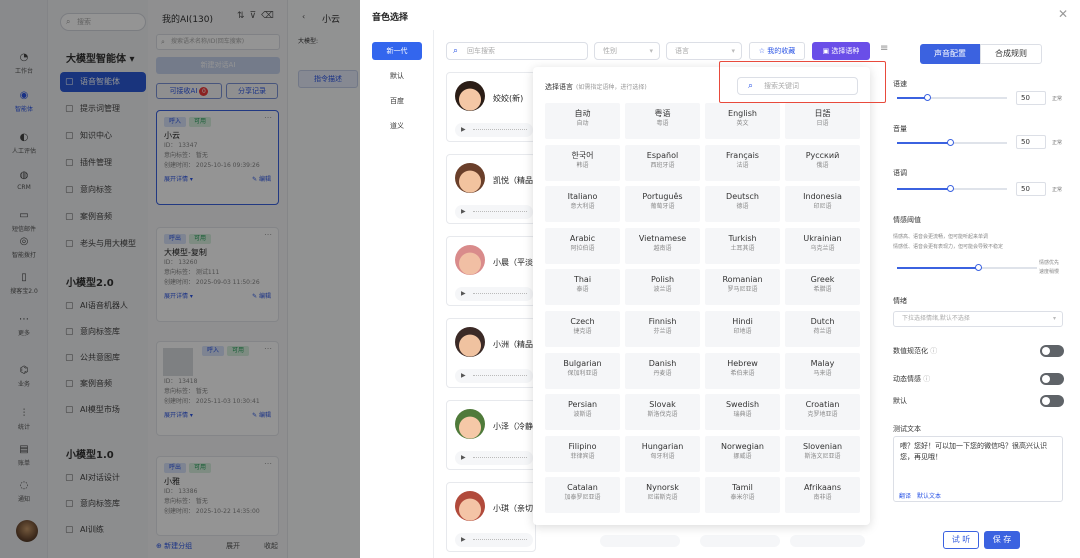 The image size is (1080, 558). Describe the element at coordinates (742, 204) in the screenshot. I see `language-option: Deutsch 德语` at that location.